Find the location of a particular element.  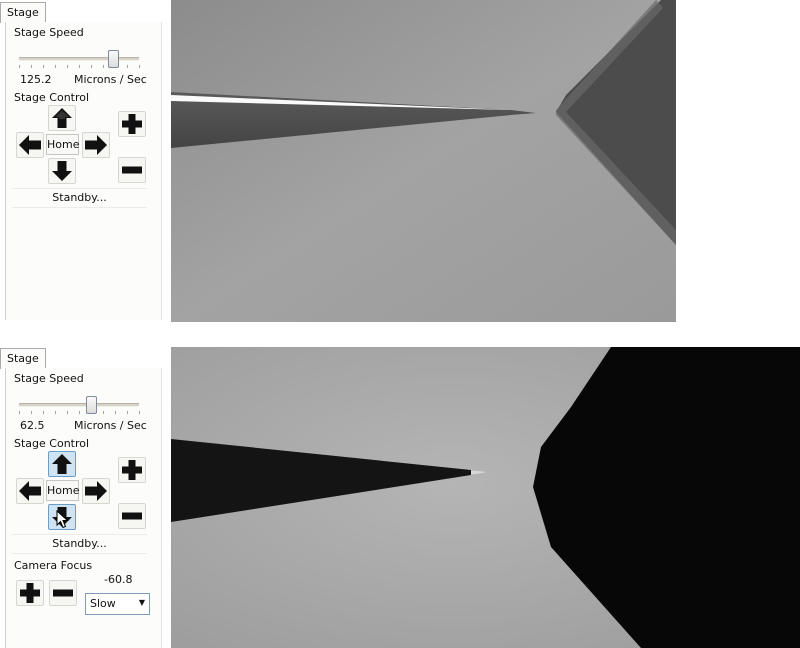

top-stage-tab: Stage is located at coordinates (23, 12).